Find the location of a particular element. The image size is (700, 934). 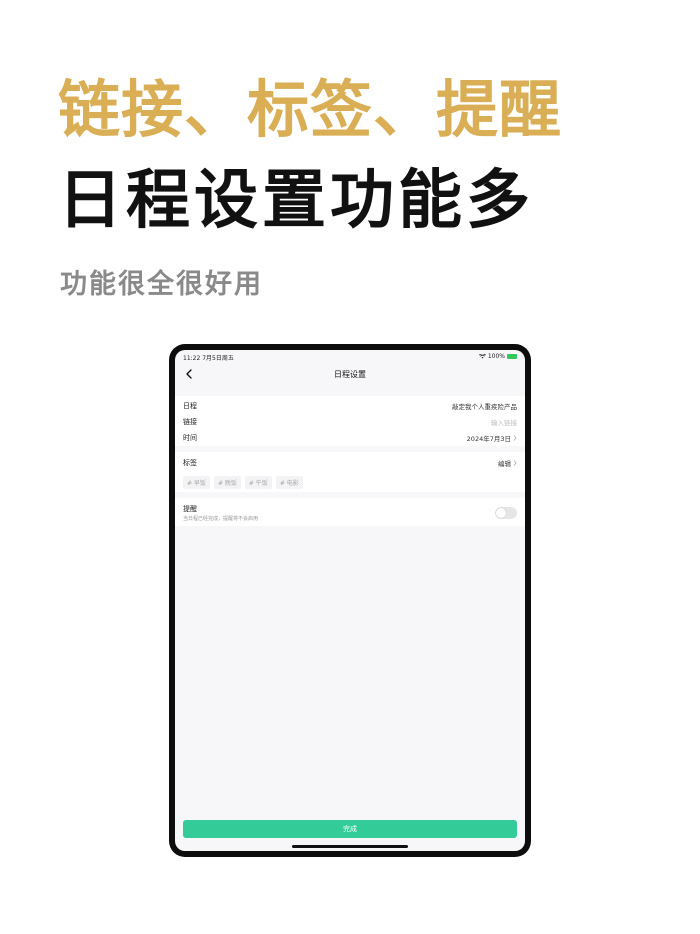

done-button: 完成 is located at coordinates (350, 829).